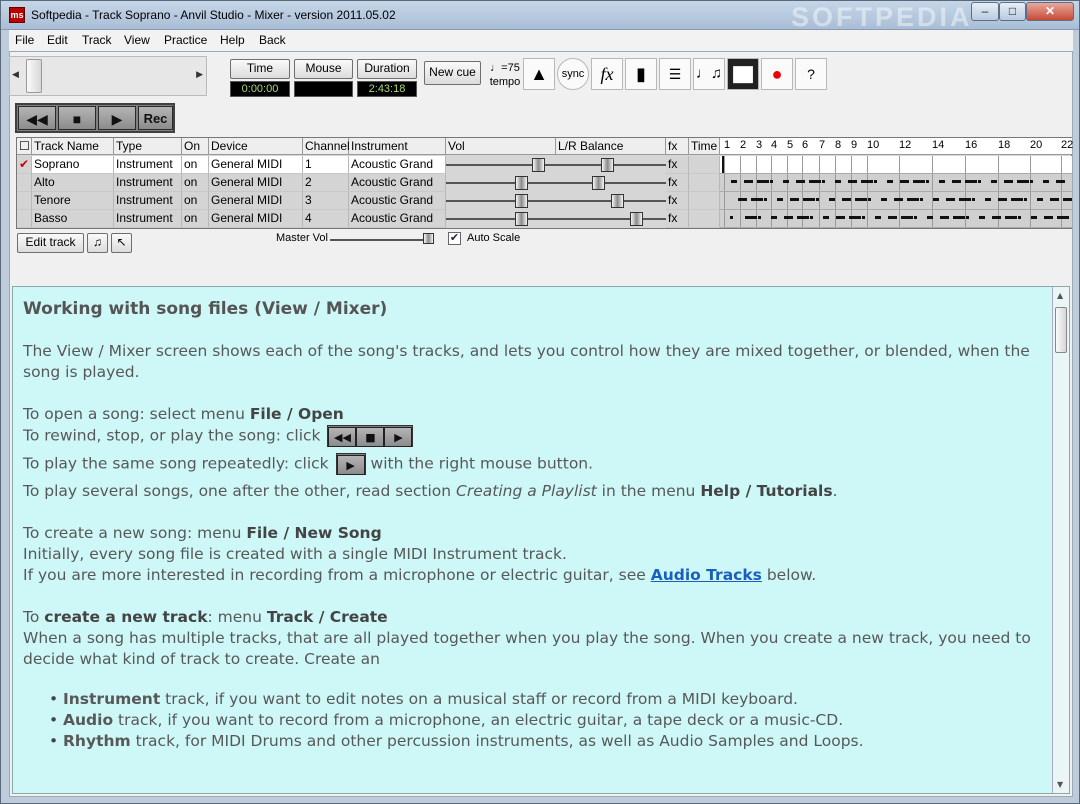 The height and width of the screenshot is (804, 1080). What do you see at coordinates (57, 40) in the screenshot?
I see `menu-edit: Edit` at bounding box center [57, 40].